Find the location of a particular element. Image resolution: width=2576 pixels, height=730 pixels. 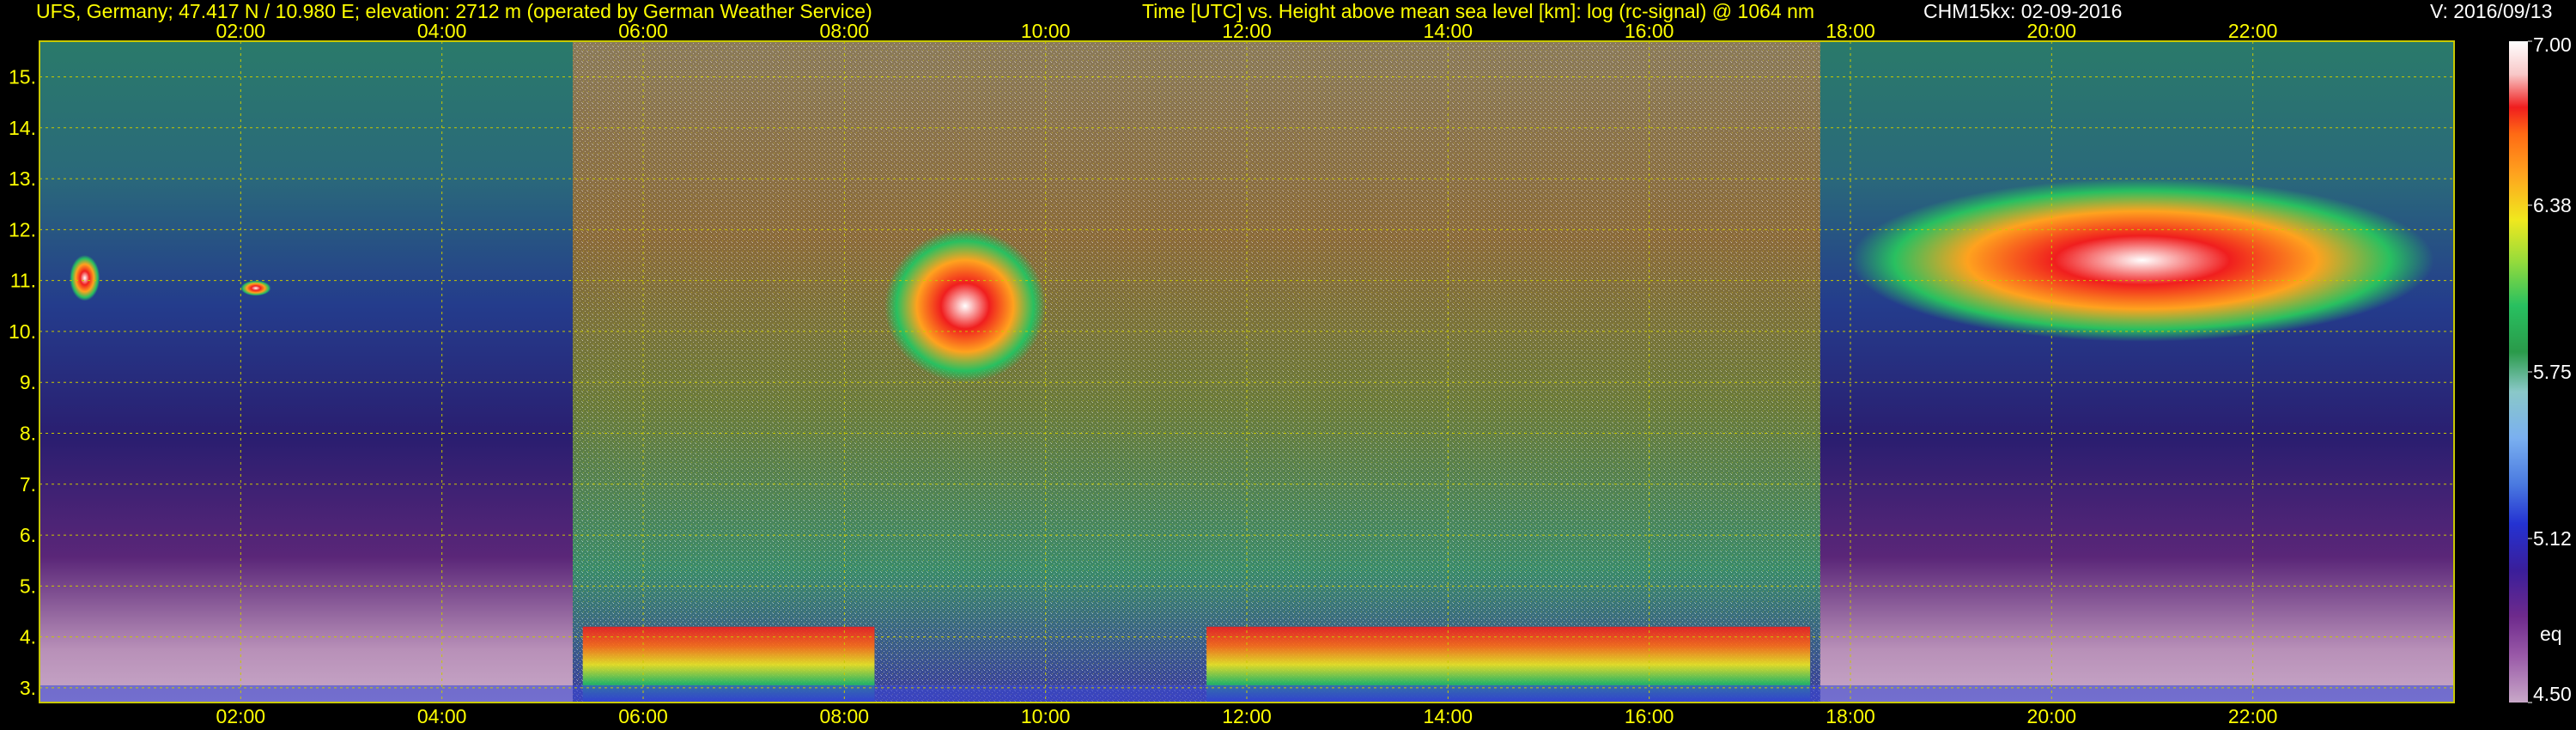

y-tick-label: 5. is located at coordinates (28, 586).